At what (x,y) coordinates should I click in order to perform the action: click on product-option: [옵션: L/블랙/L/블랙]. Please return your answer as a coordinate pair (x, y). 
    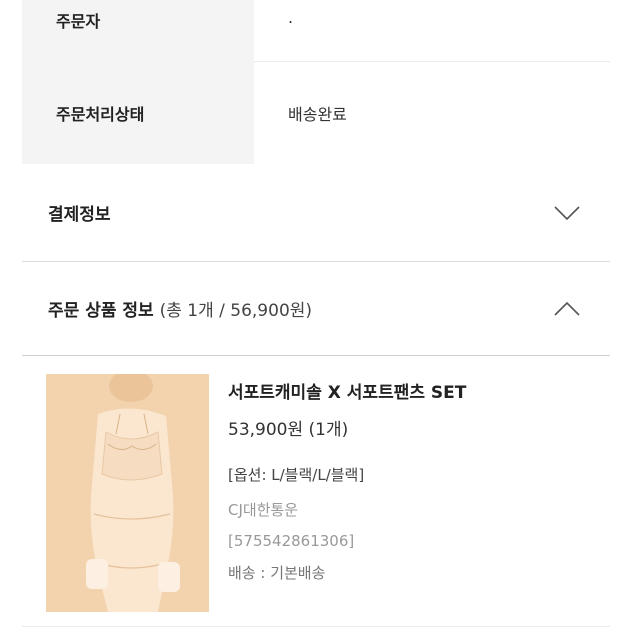
    Looking at the image, I should click on (296, 475).